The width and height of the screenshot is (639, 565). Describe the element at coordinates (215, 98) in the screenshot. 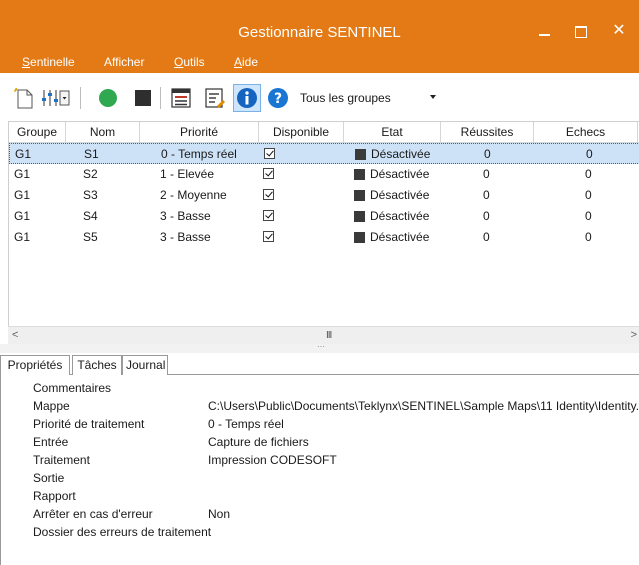

I see `report-icon` at that location.